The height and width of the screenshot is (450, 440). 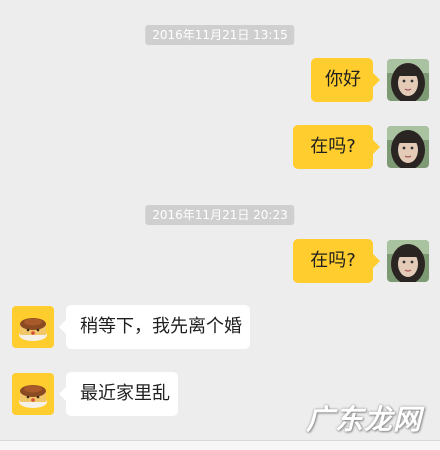 I want to click on incoming-message-bubble: 稍等下，我先离个婚, so click(x=154, y=327).